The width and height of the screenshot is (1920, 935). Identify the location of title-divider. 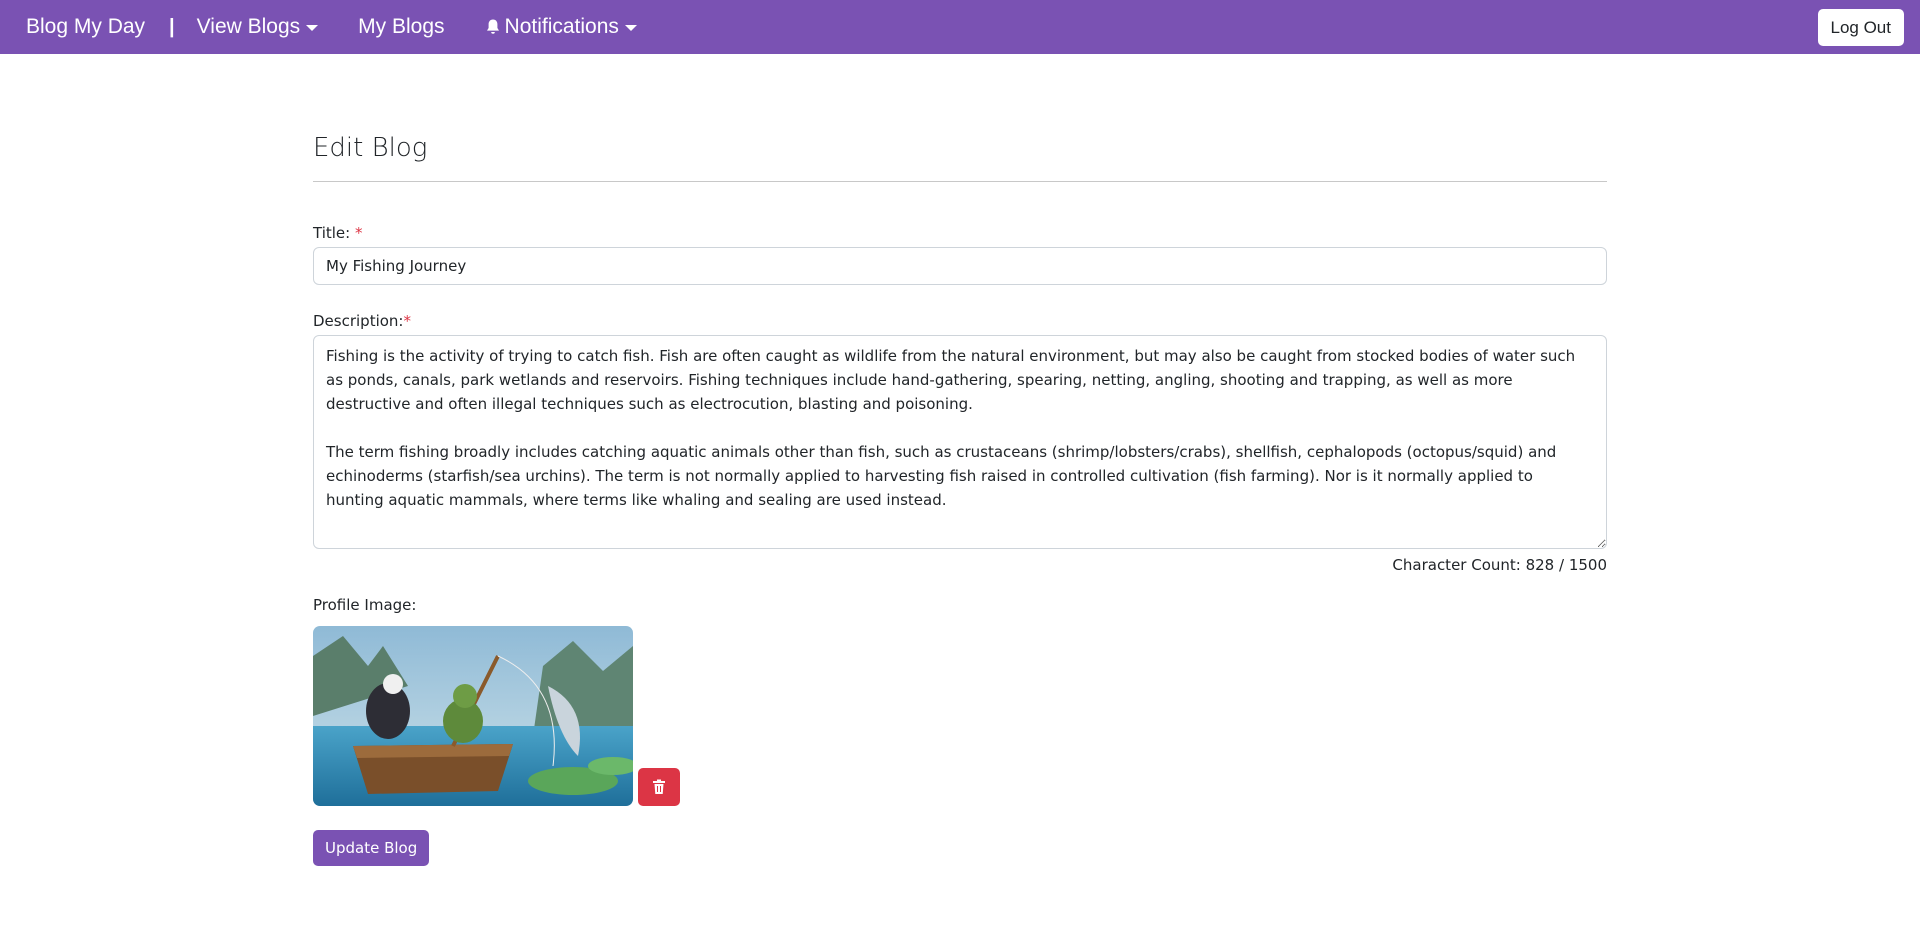
(960, 181).